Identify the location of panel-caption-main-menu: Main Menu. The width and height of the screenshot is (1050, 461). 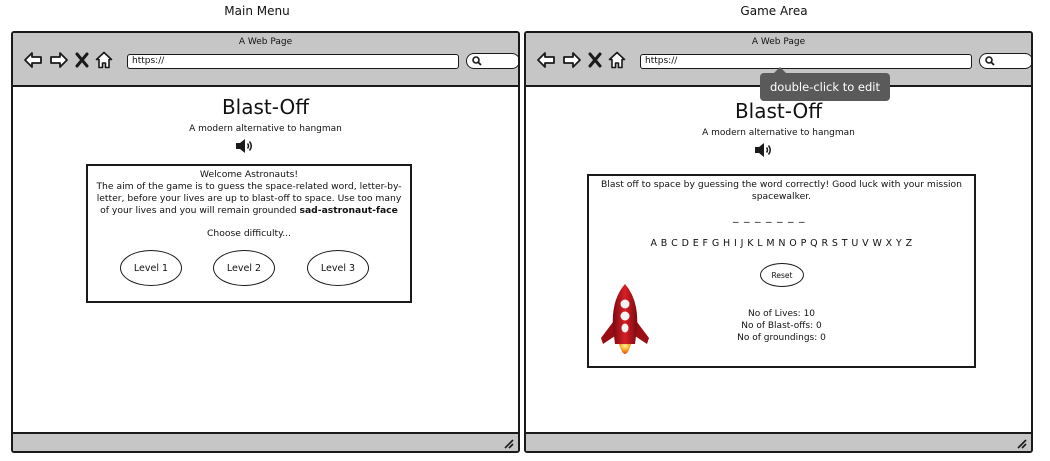
(257, 11).